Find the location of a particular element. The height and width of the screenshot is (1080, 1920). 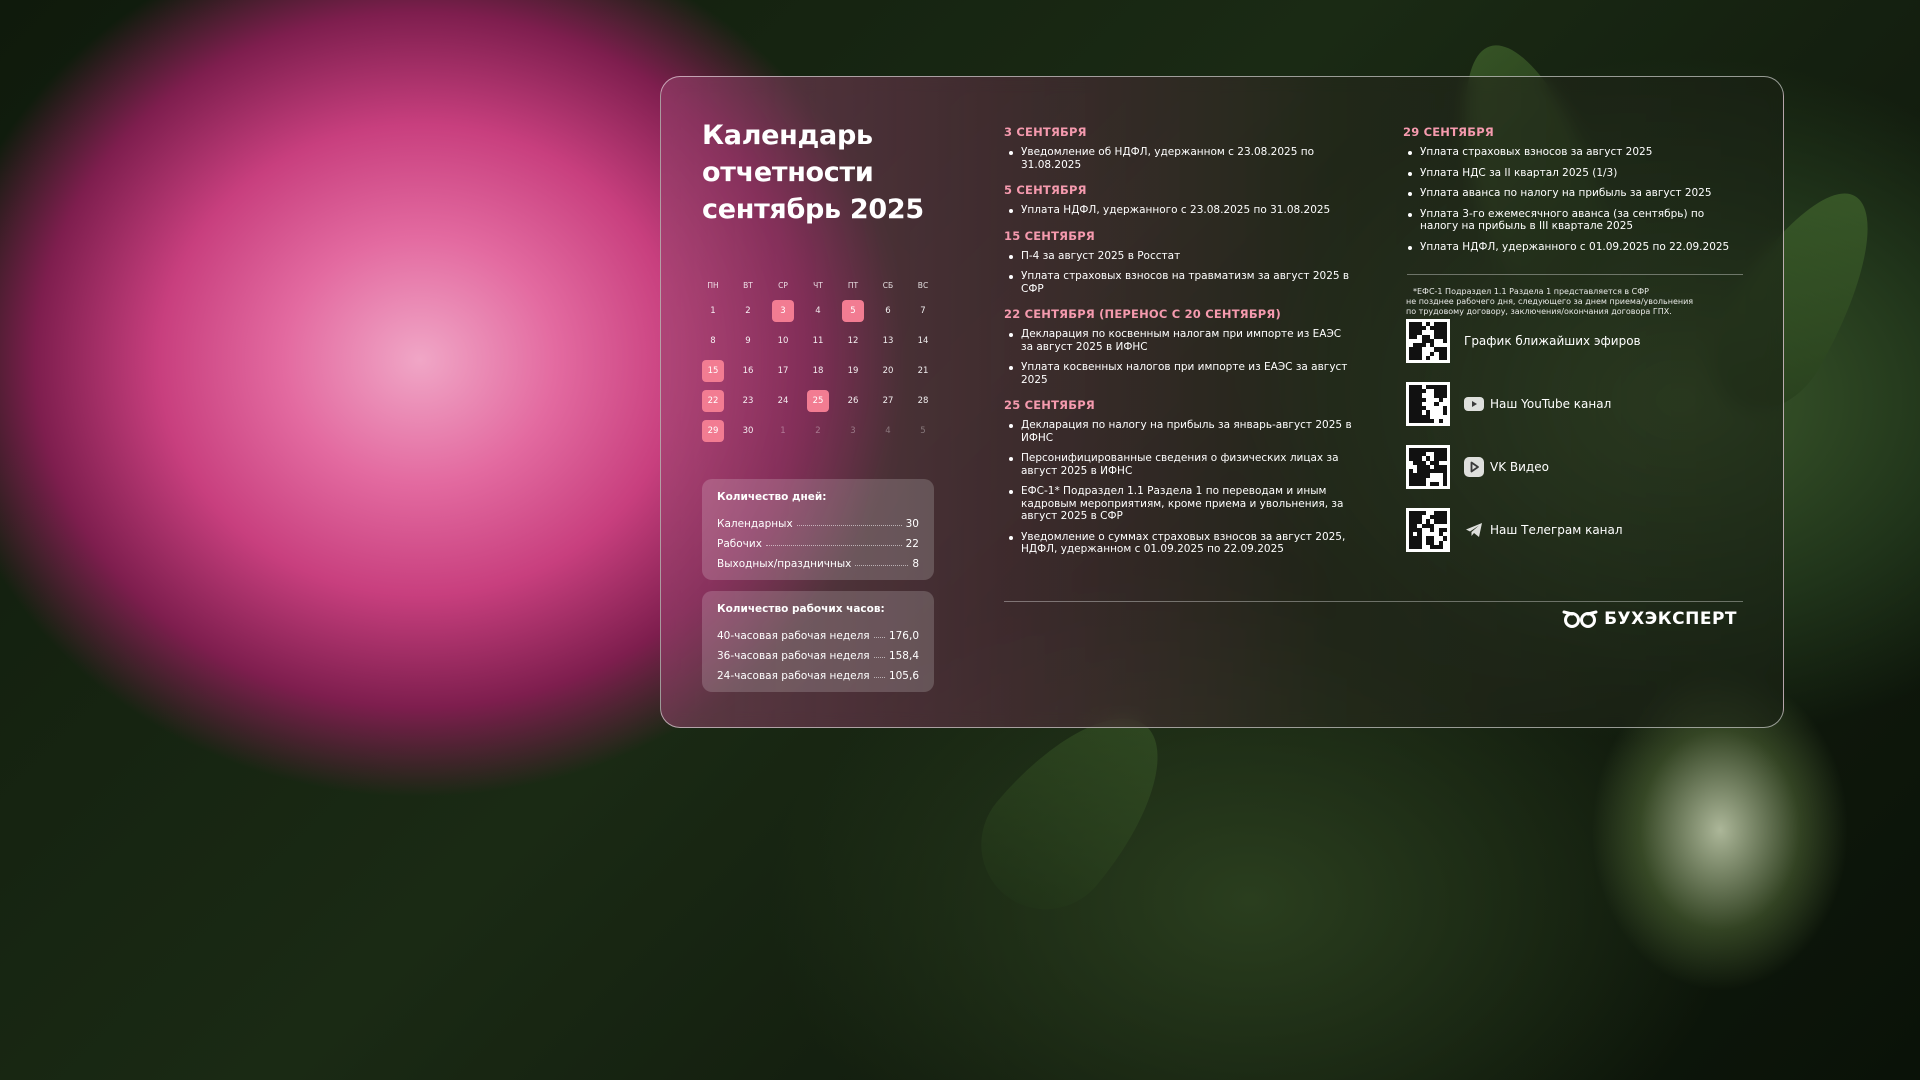

calendar-week: 29 30 1 2 3 4 5 is located at coordinates (818, 431).